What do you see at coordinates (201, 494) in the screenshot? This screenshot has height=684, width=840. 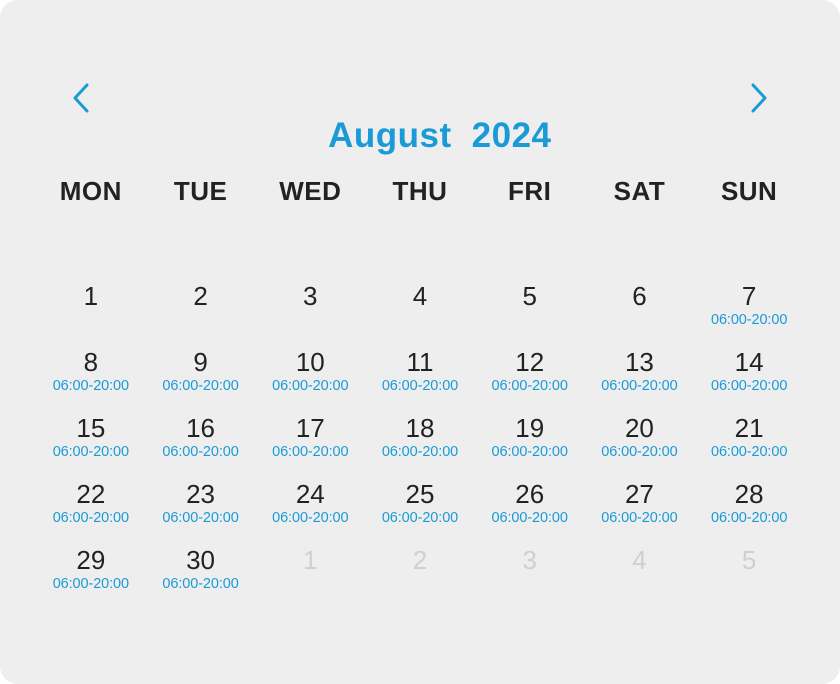 I see `day-number: 23` at bounding box center [201, 494].